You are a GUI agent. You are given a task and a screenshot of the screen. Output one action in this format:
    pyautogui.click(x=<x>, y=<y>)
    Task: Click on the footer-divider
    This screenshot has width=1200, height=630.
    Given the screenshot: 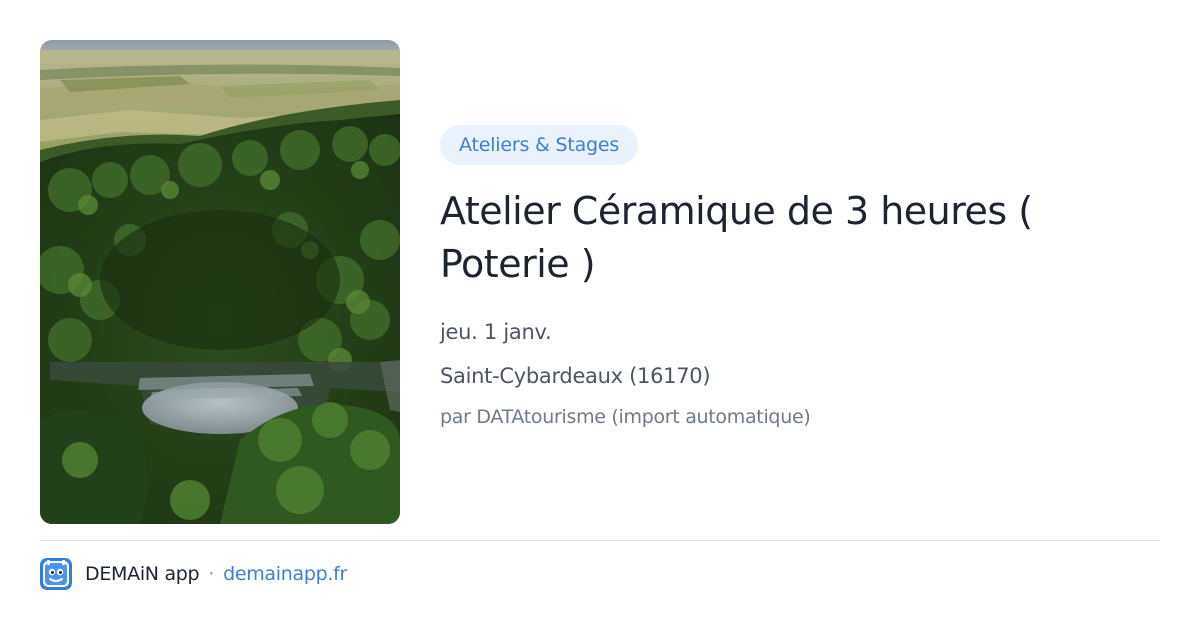 What is the action you would take?
    pyautogui.click(x=600, y=540)
    